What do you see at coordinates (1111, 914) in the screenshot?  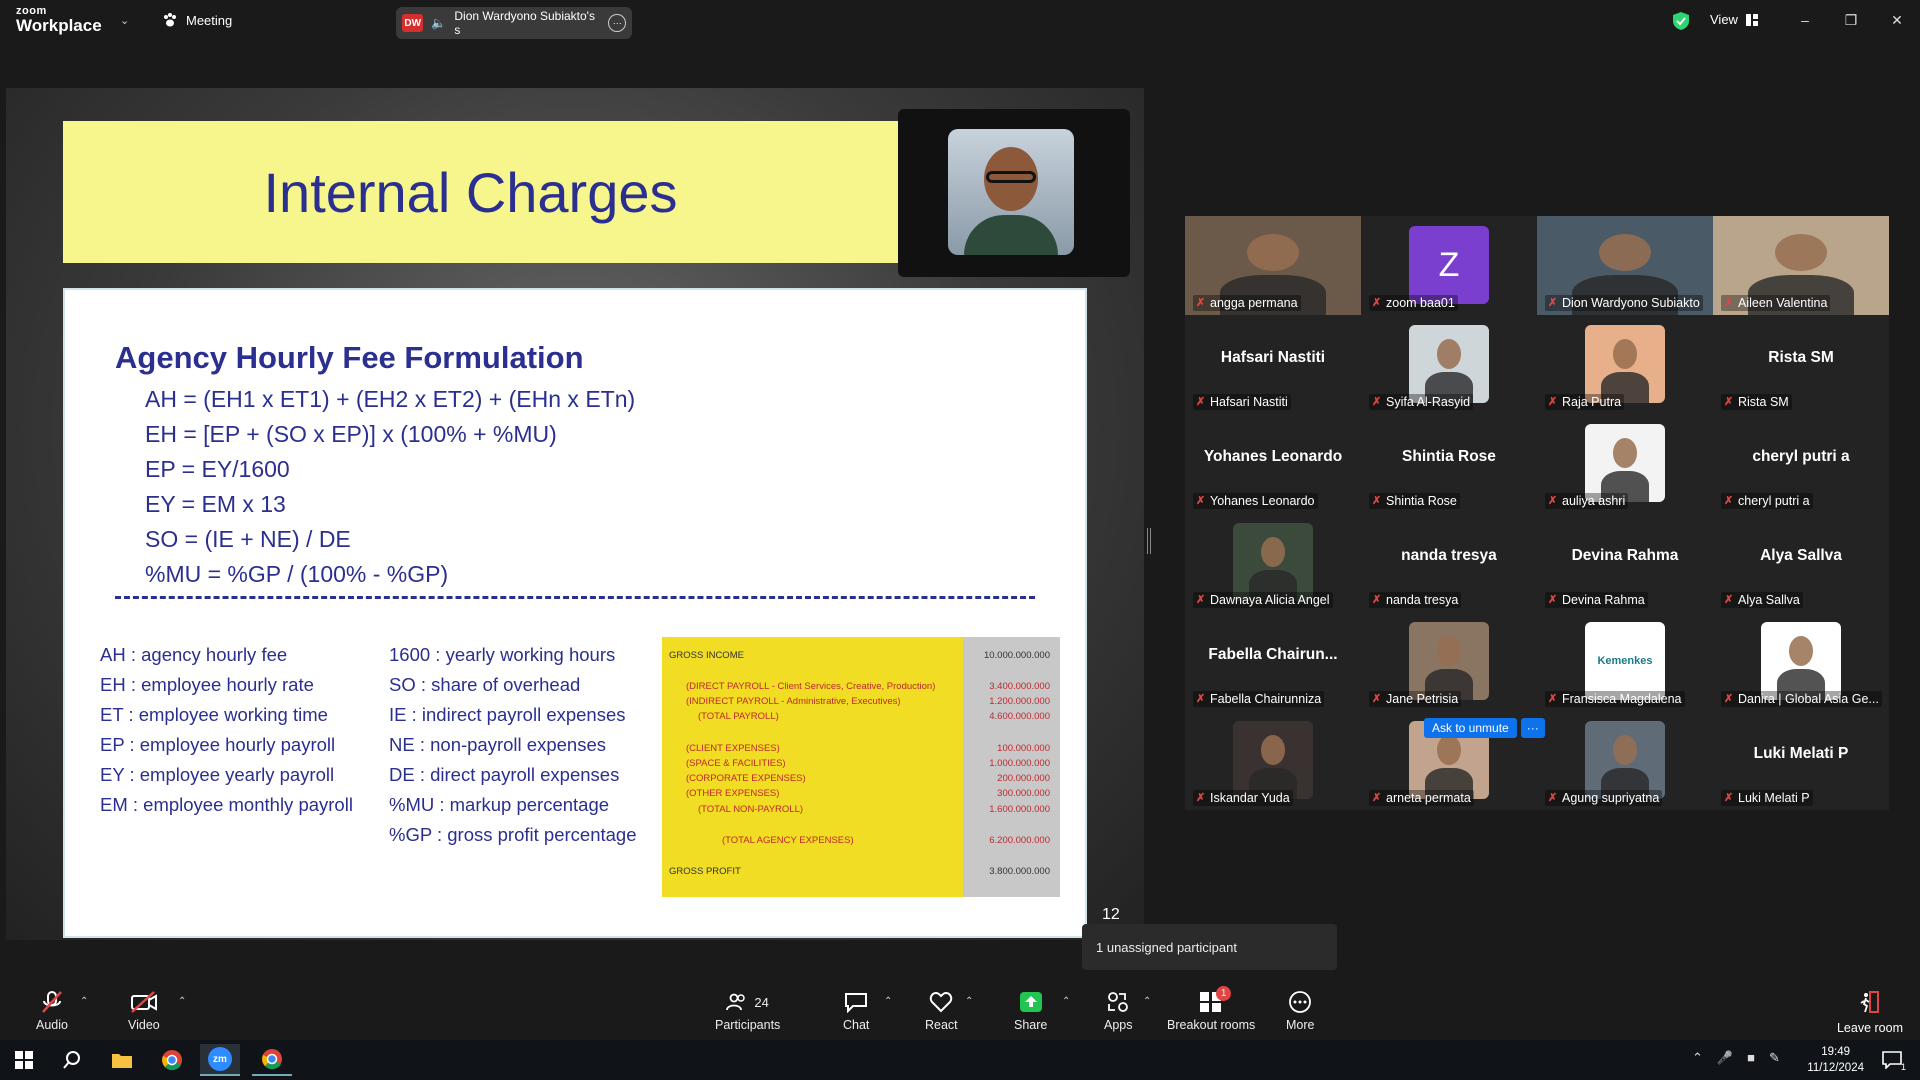 I see `slide-page-number: 12` at bounding box center [1111, 914].